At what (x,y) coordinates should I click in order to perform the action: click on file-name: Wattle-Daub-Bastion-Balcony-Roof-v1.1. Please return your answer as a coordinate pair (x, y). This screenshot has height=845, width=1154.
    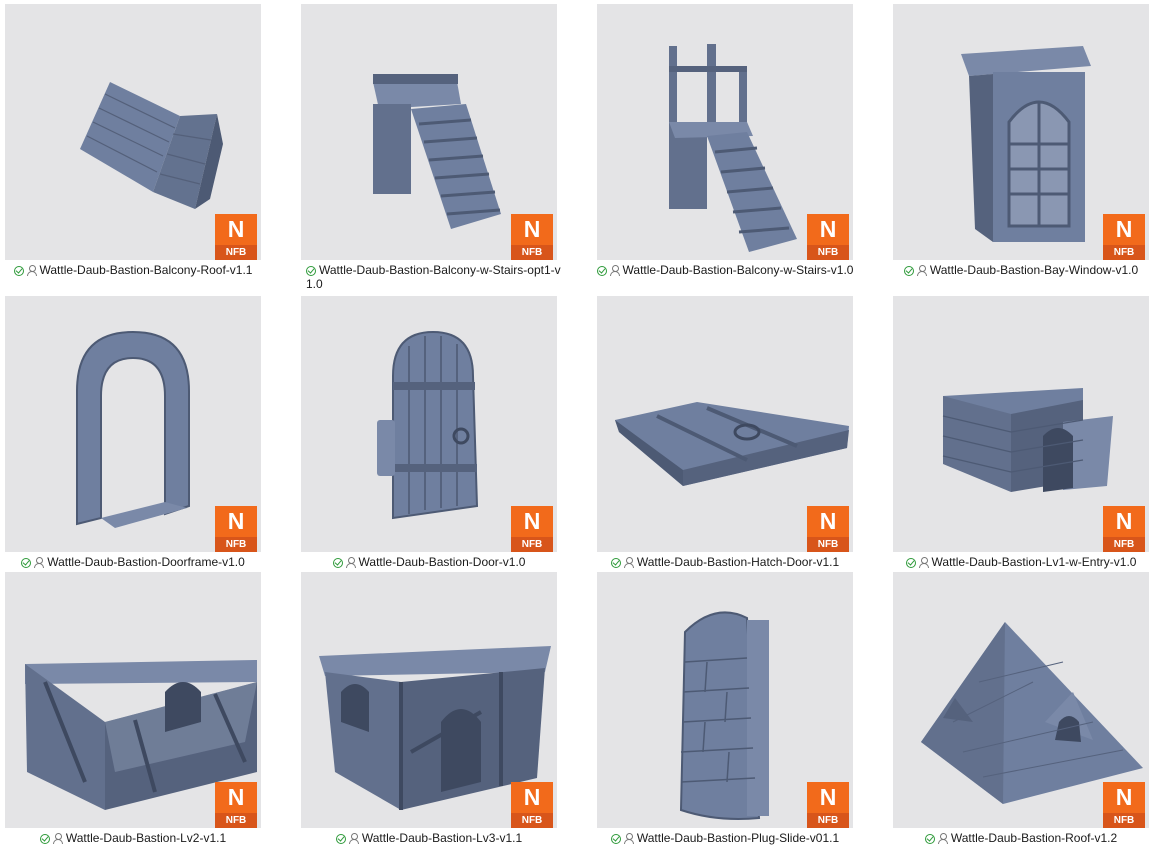
    Looking at the image, I should click on (146, 270).